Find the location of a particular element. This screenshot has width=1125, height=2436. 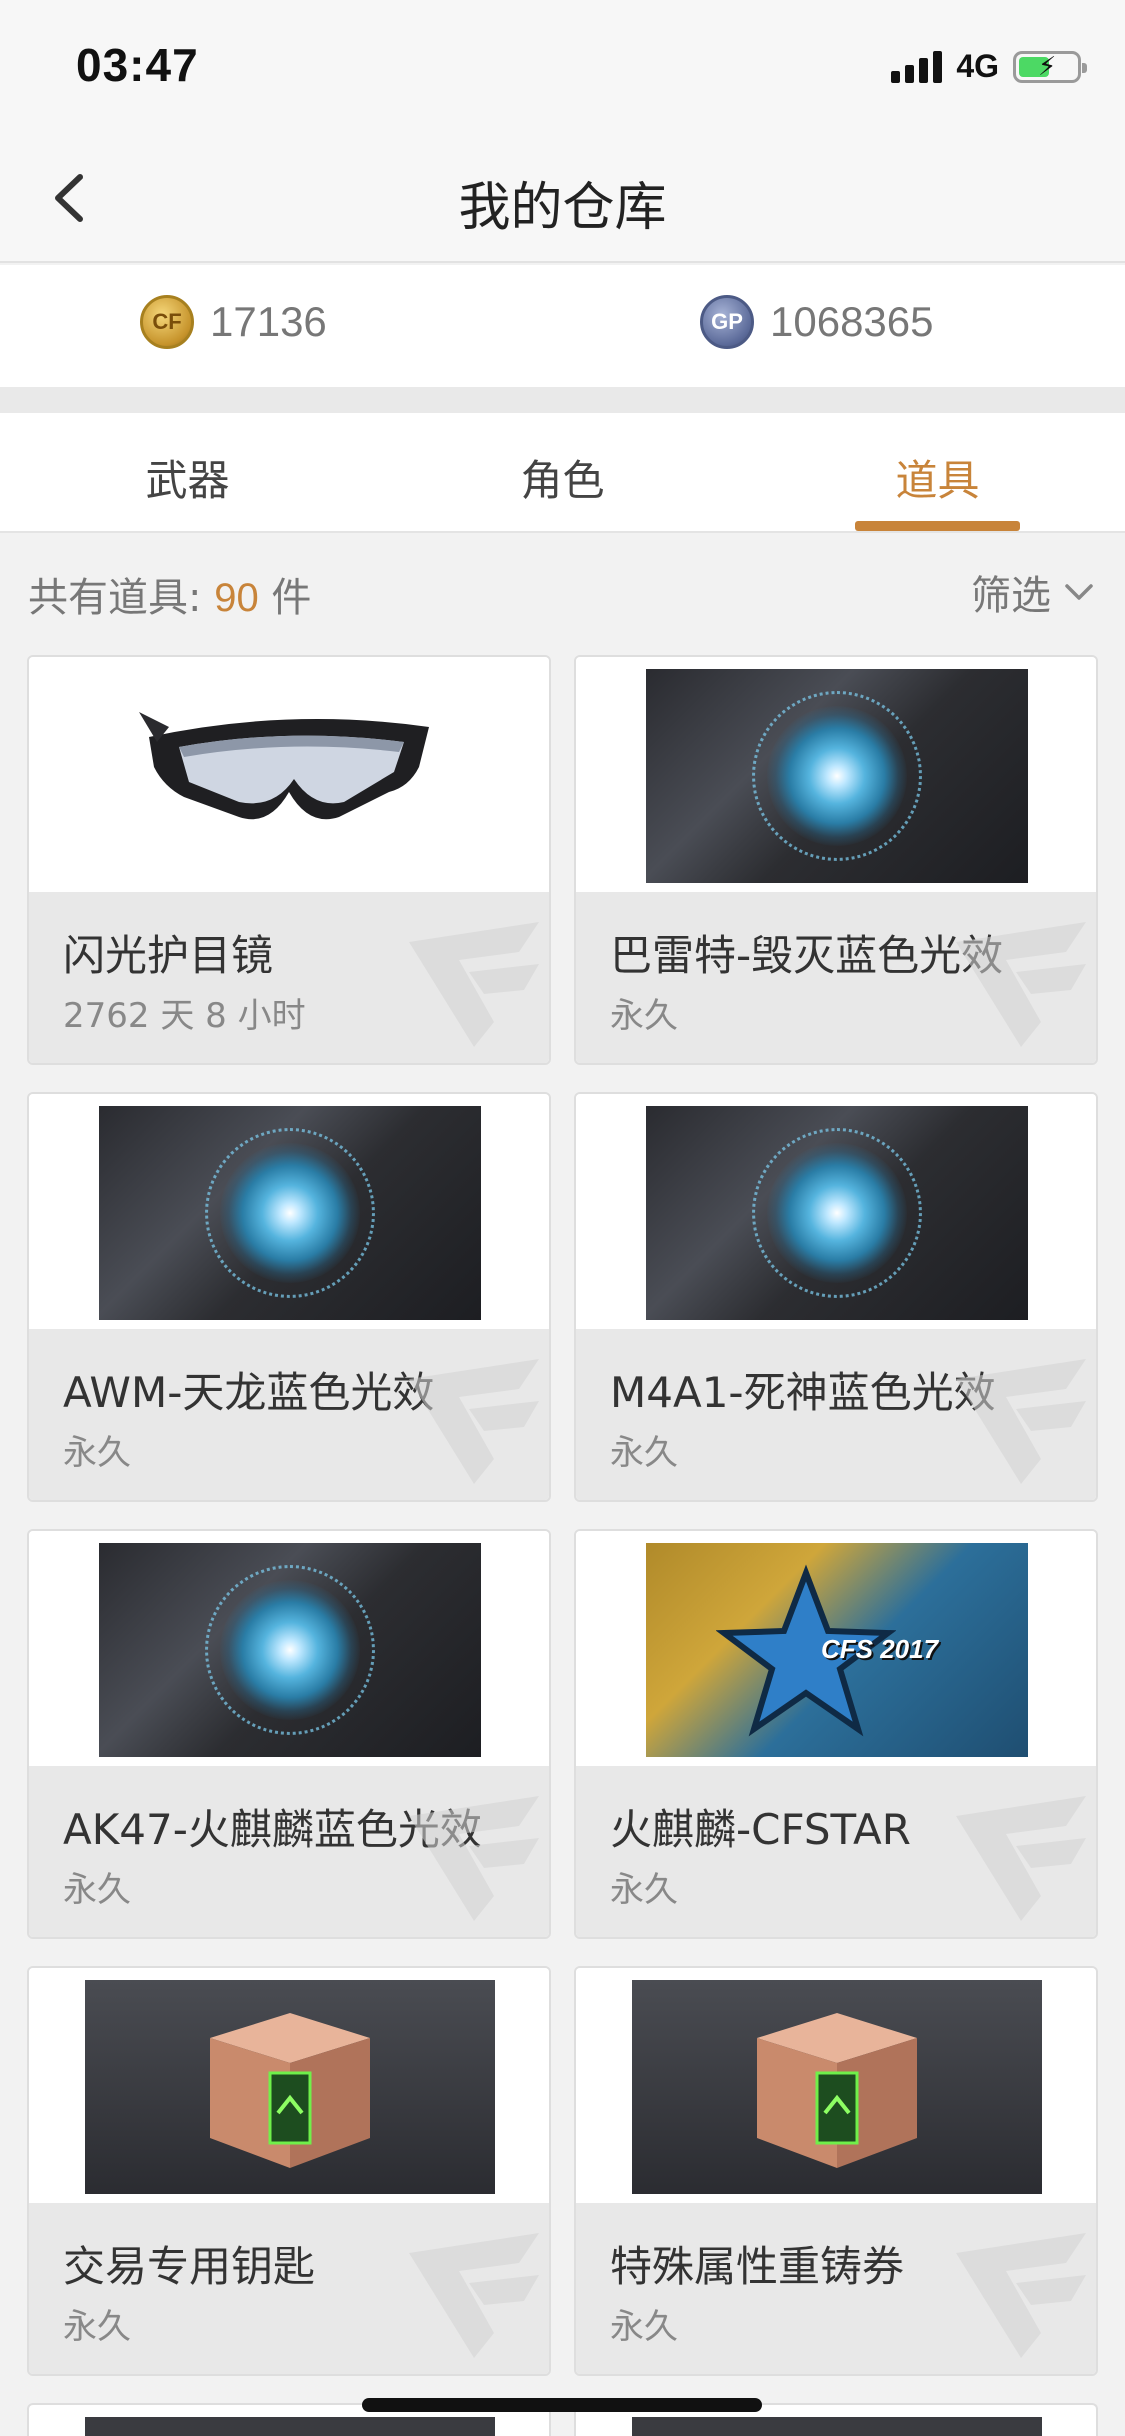

item-card: 巴雷特-毁灭蓝色光效 永久 is located at coordinates (836, 860).